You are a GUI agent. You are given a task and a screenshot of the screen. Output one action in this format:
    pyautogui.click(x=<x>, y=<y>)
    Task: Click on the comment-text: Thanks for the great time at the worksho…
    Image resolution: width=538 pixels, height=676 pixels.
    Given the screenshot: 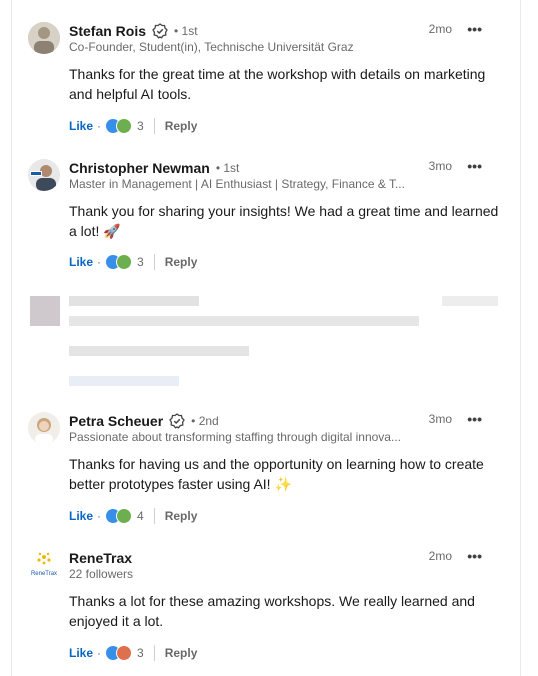 What is the action you would take?
    pyautogui.click(x=277, y=84)
    